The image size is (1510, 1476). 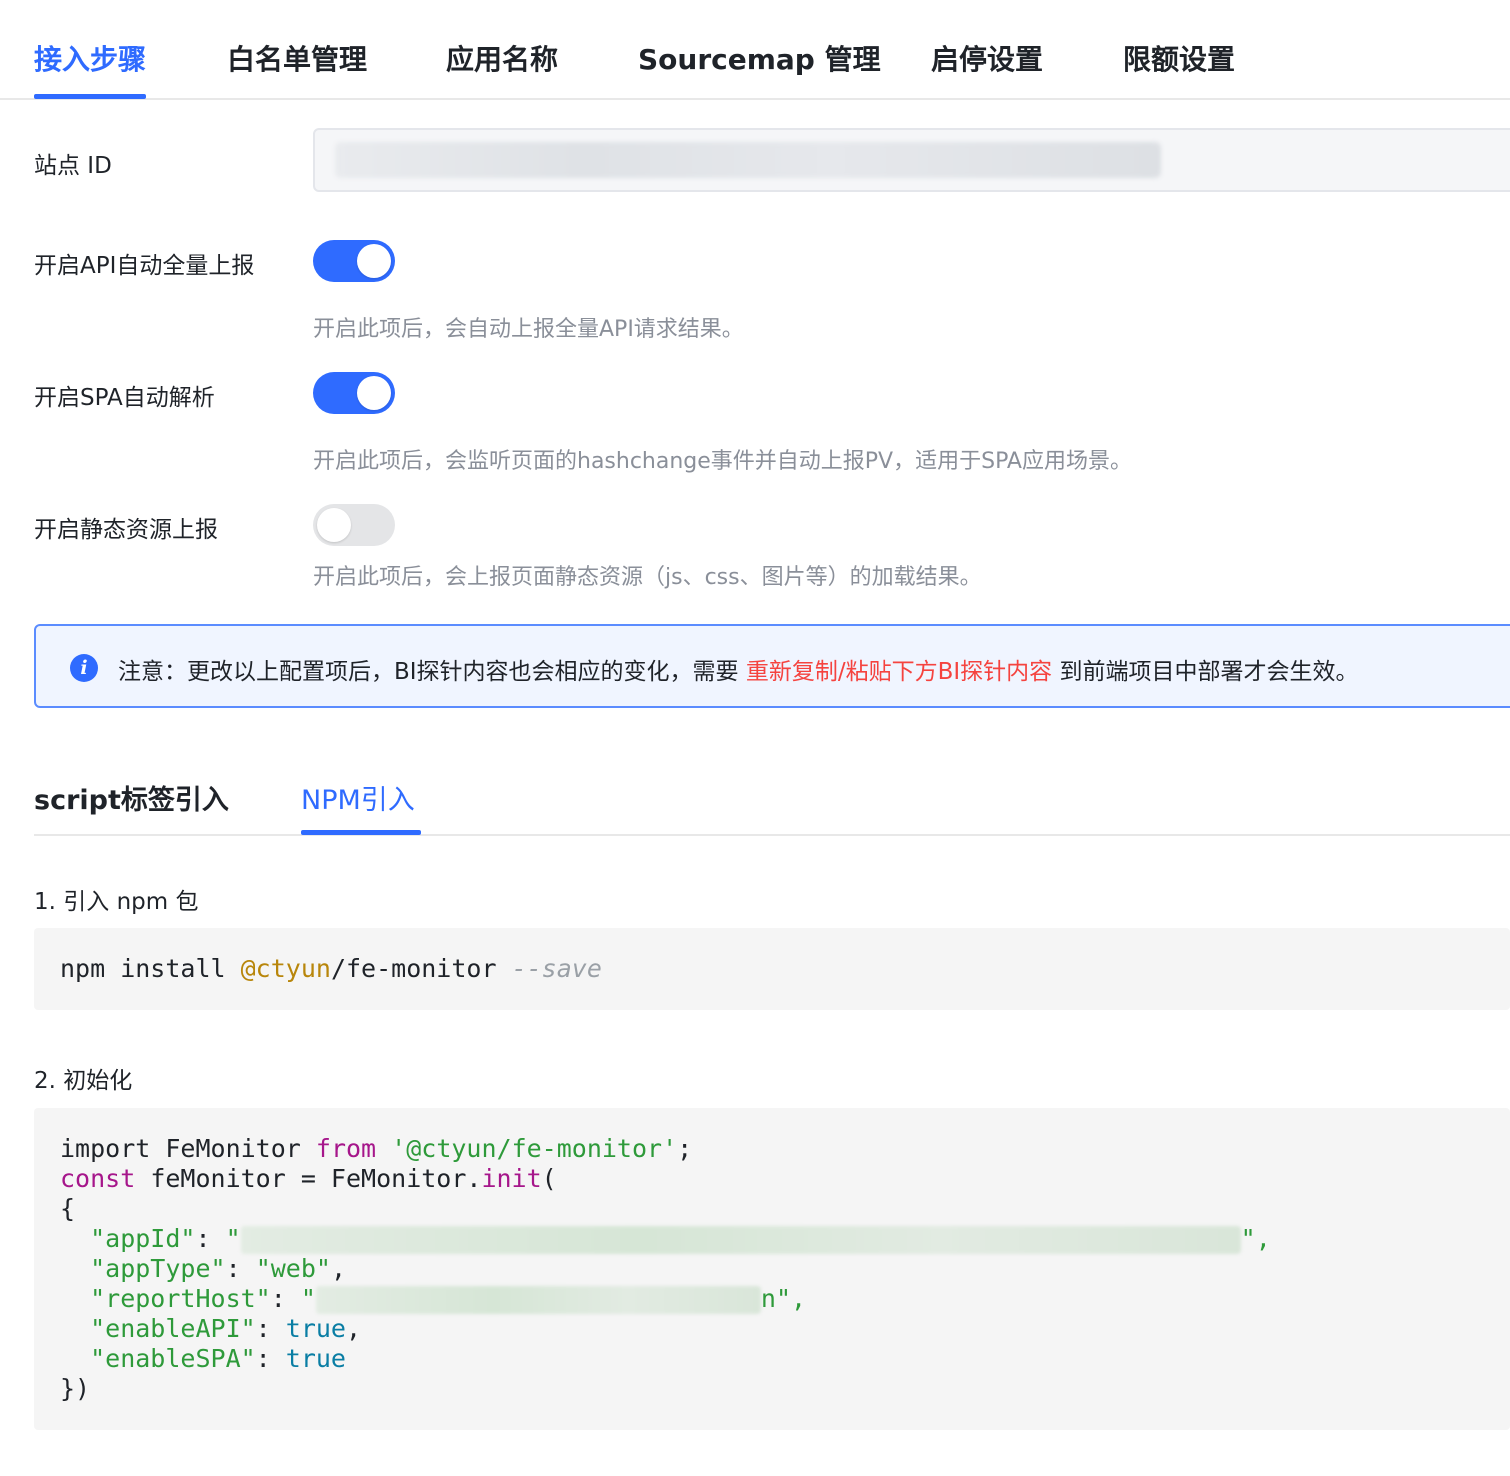 What do you see at coordinates (502, 60) in the screenshot?
I see `tab-app-name: 应用名称` at bounding box center [502, 60].